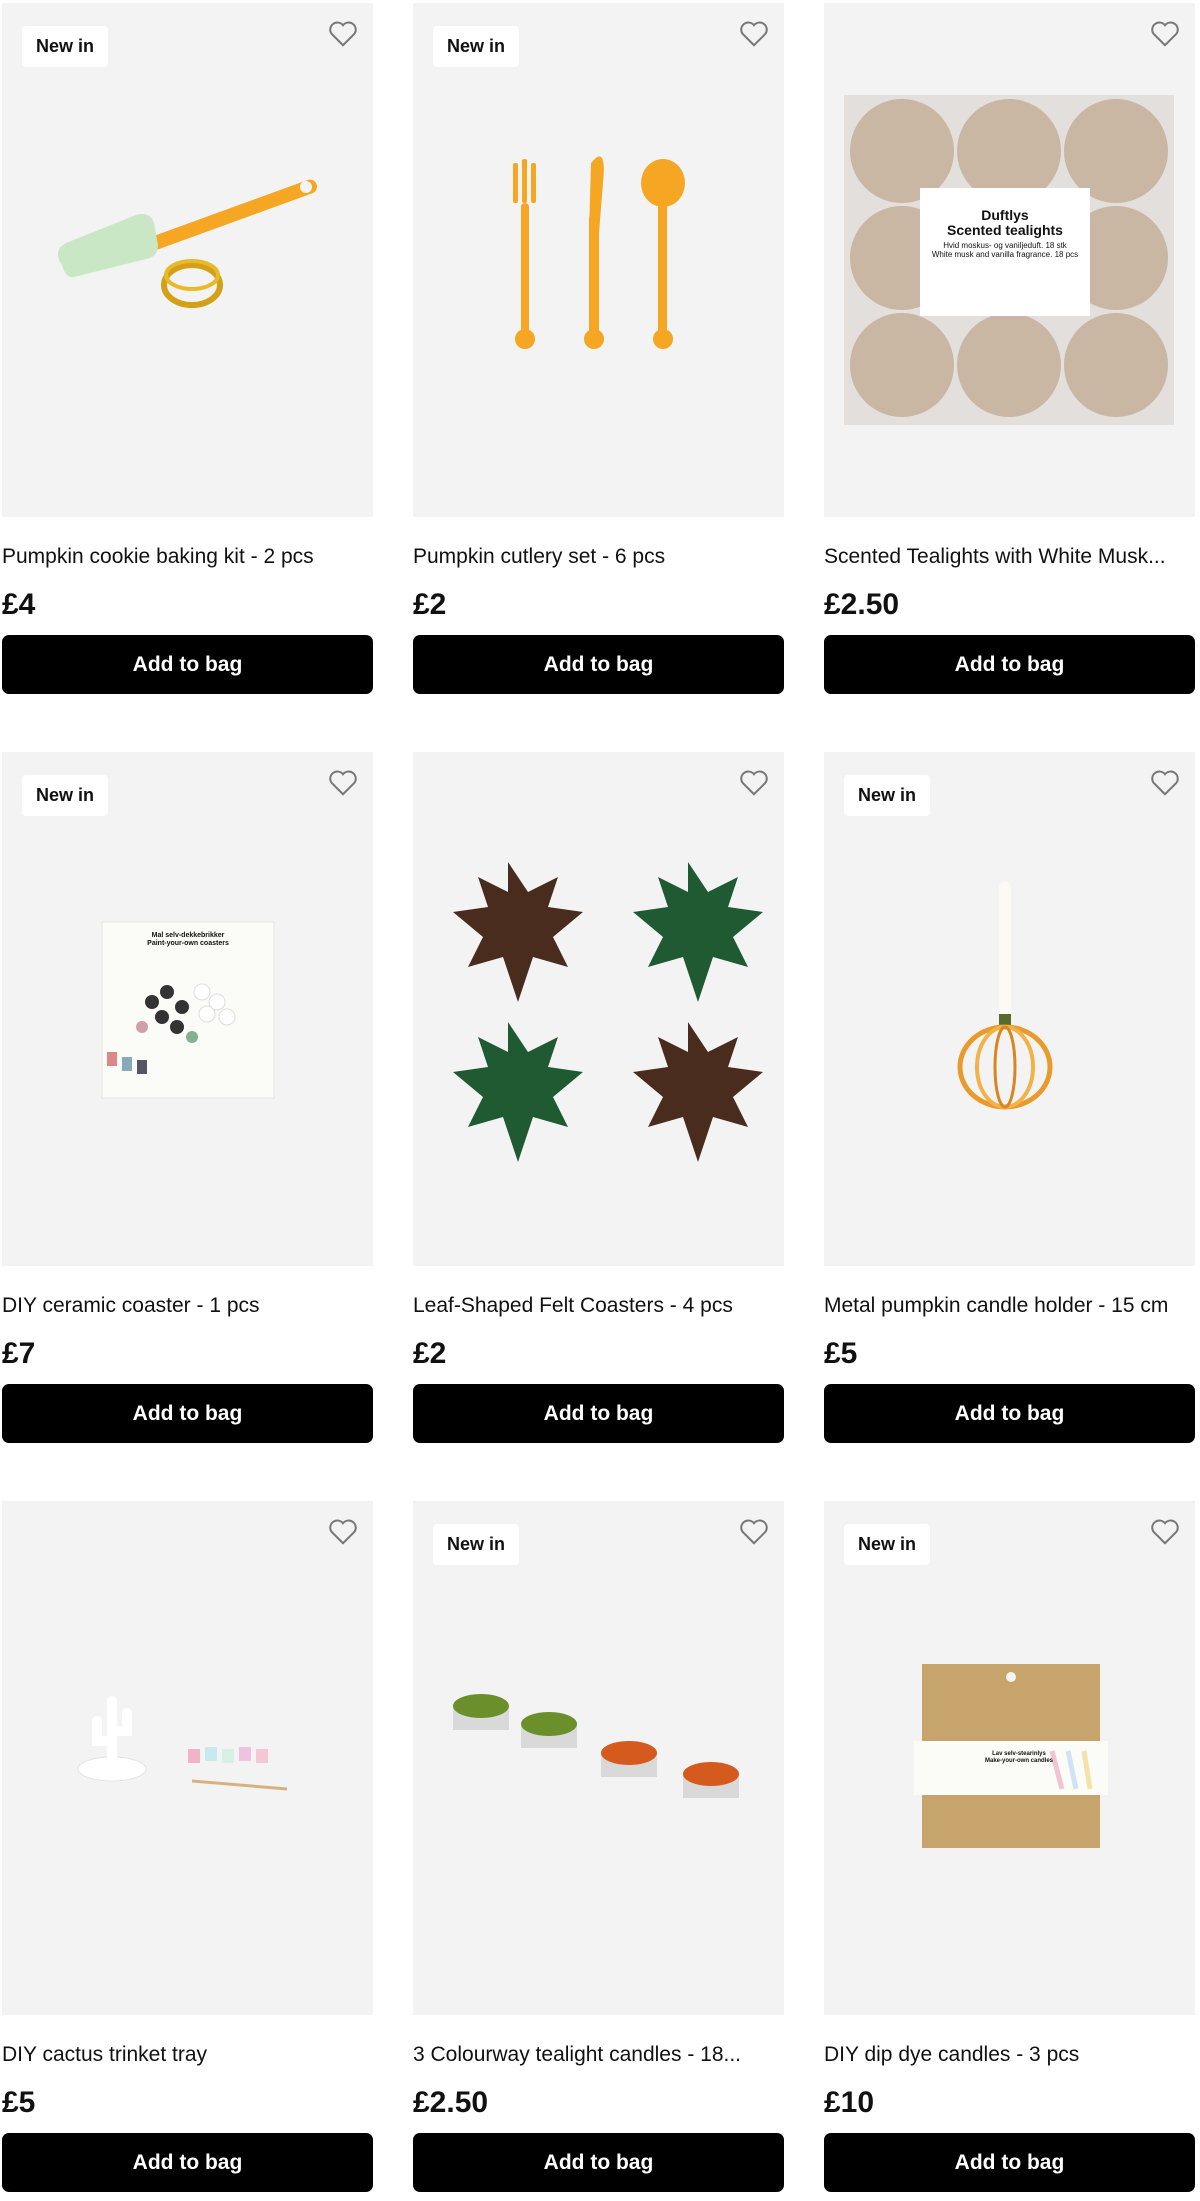 This screenshot has height=2201, width=1200. Describe the element at coordinates (188, 943) in the screenshot. I see `package-text-line2: Paint-your-own coasters` at that location.